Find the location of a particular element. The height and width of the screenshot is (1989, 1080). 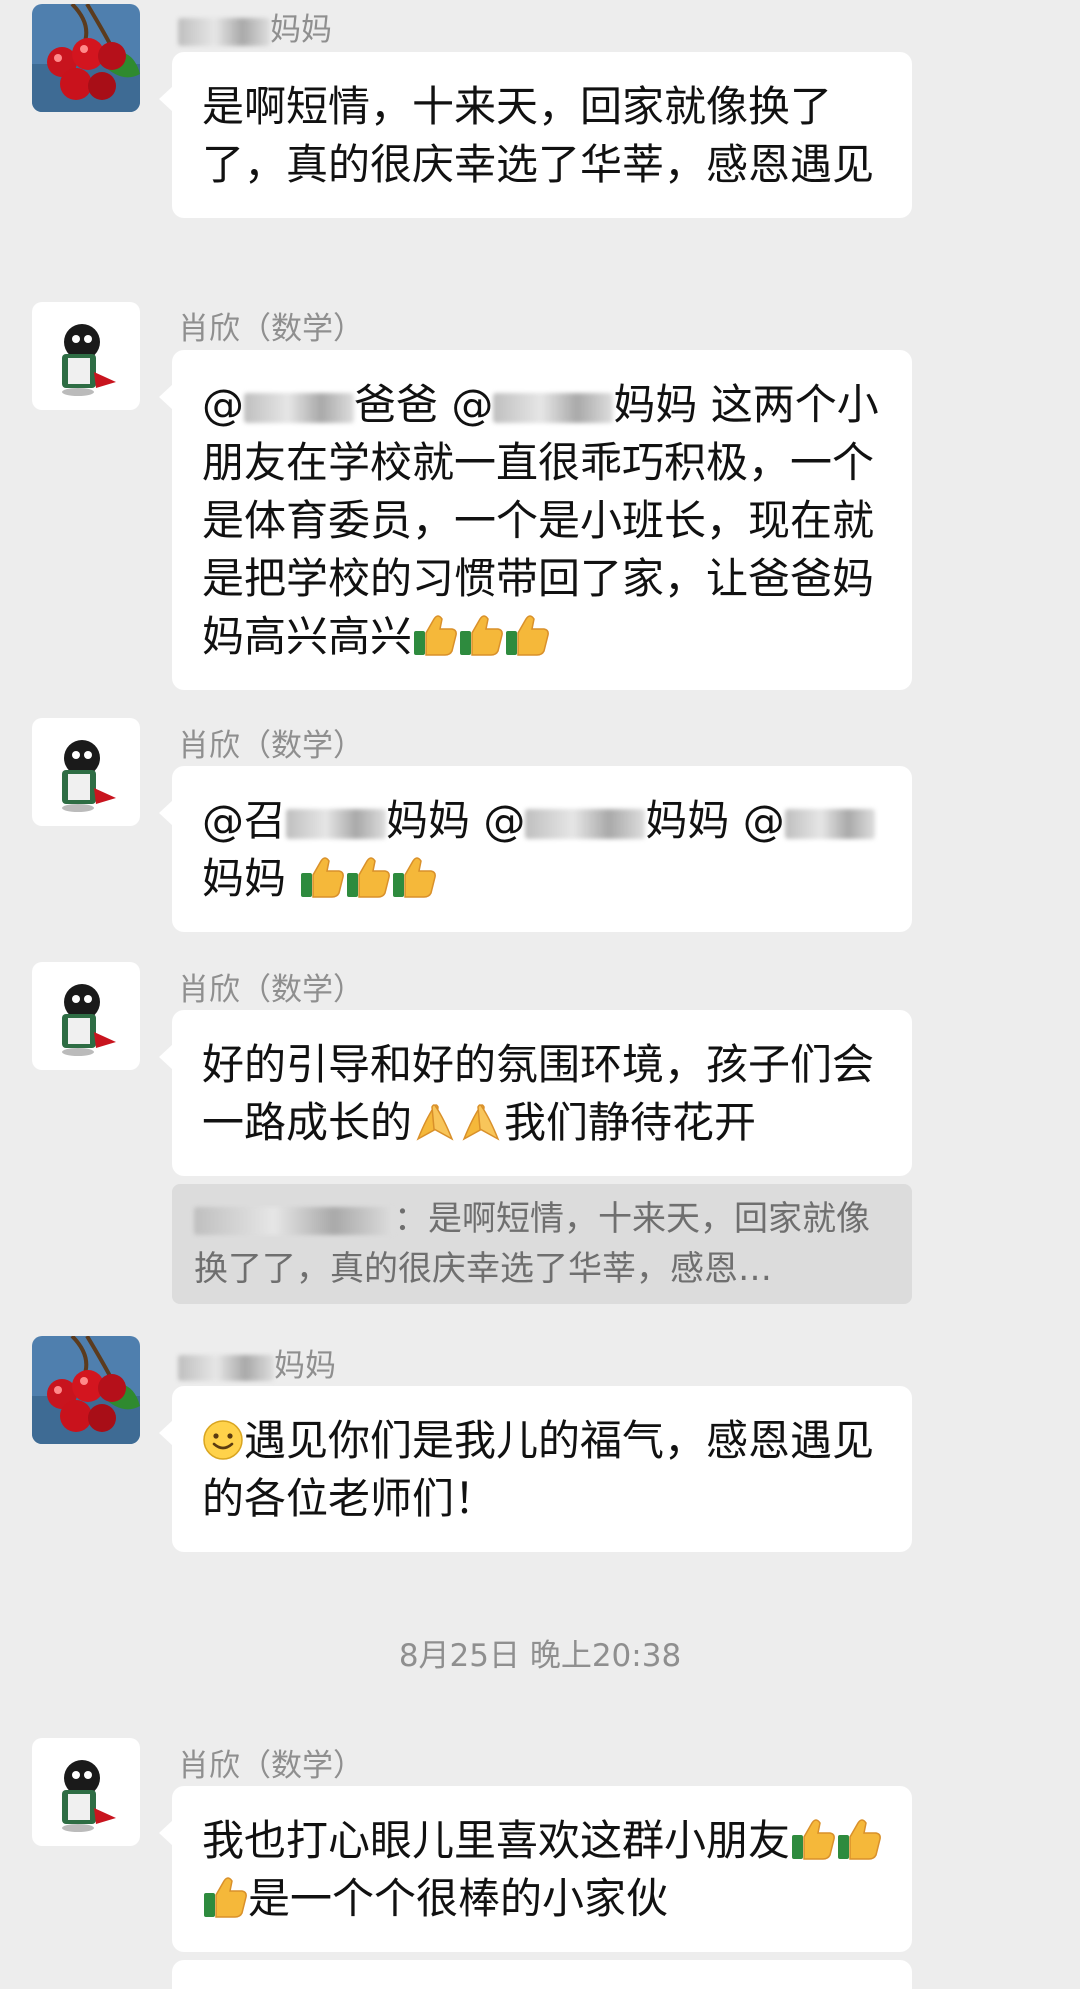

message-bubble: 好的引导和好的氛围环境，孩子们会一路成长的 我们静待花开 is located at coordinates (535, 1093).